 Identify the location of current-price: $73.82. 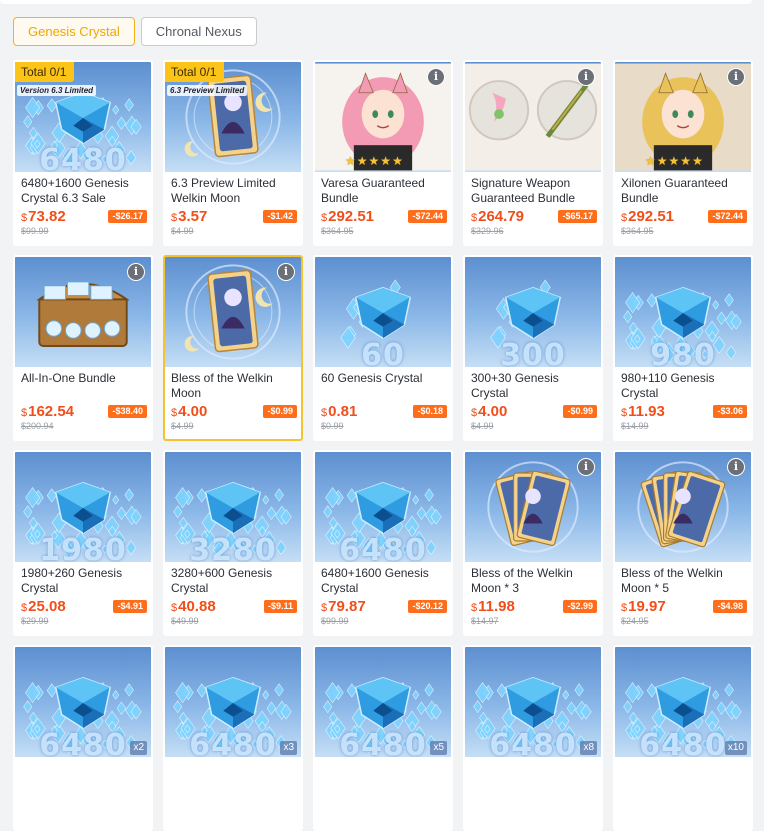
(43, 217).